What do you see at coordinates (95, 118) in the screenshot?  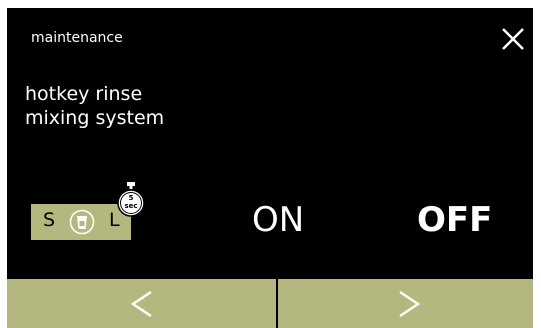 I see `page-heading-line2: mixing system` at bounding box center [95, 118].